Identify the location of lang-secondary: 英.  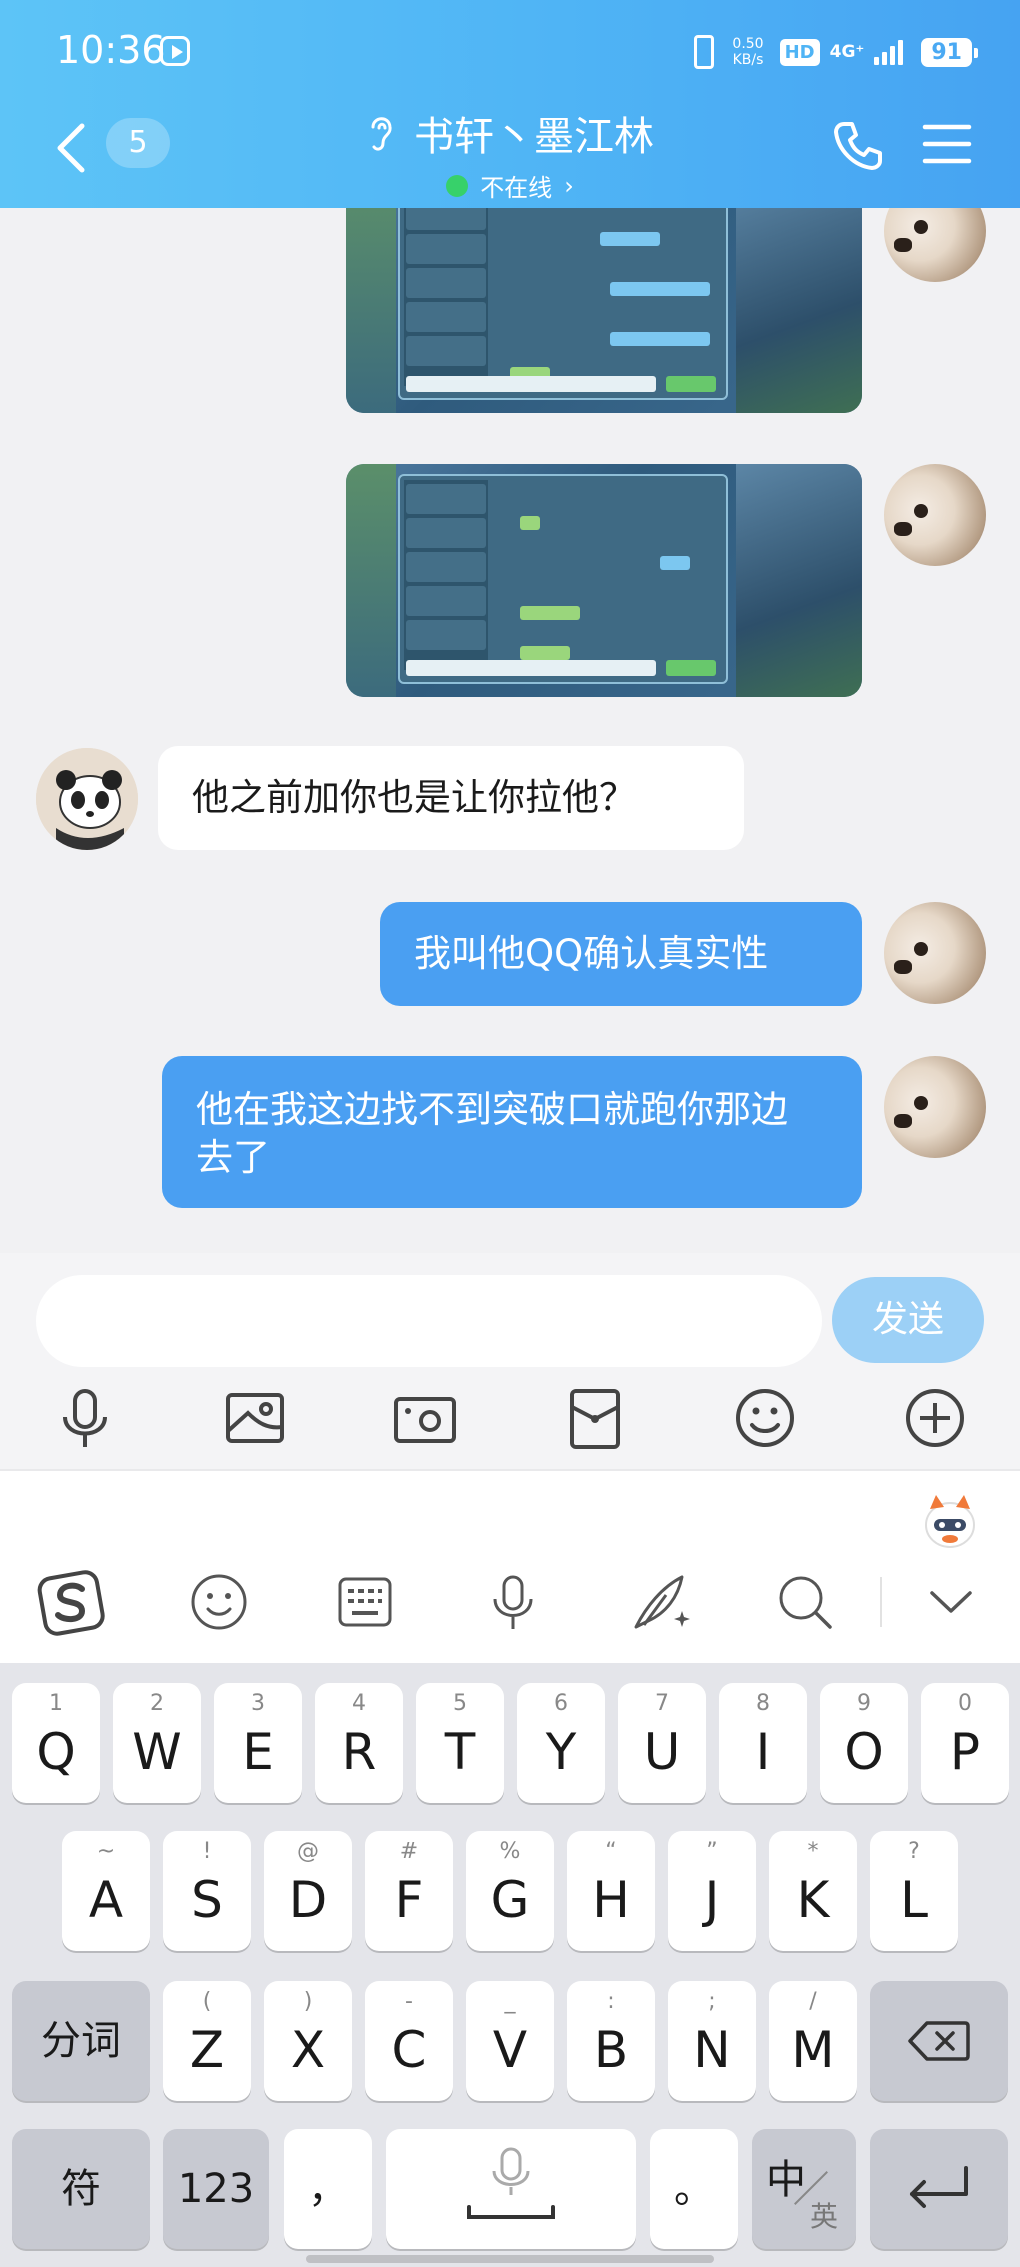
(824, 2216).